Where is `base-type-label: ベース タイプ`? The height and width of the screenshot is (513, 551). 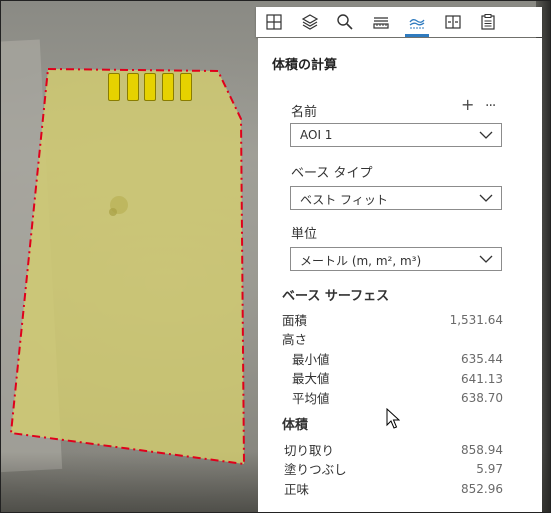 base-type-label: ベース タイプ is located at coordinates (332, 173).